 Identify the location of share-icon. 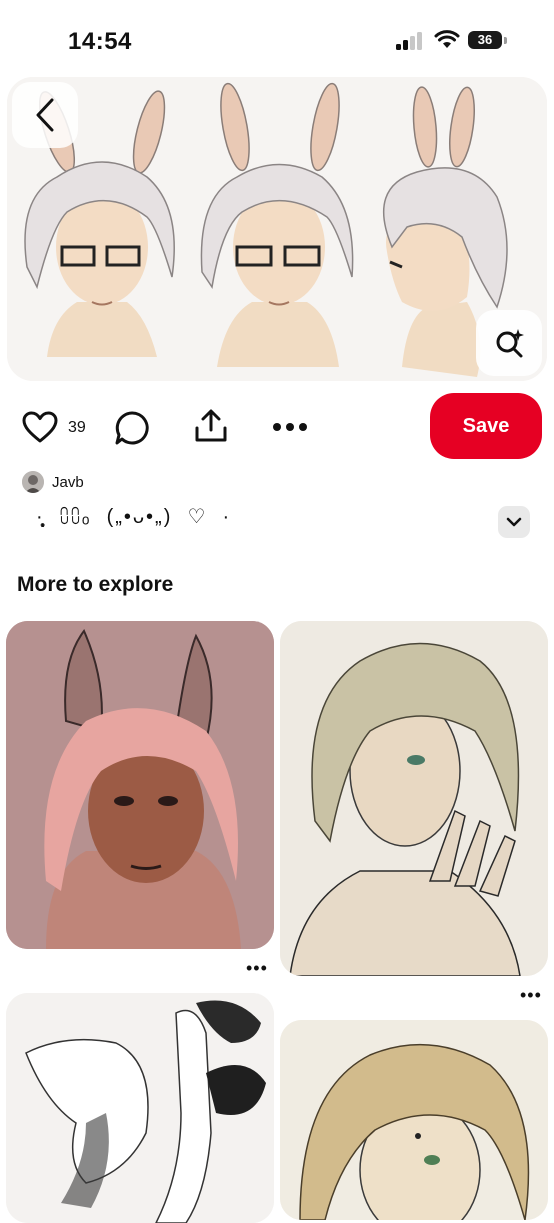
(211, 425).